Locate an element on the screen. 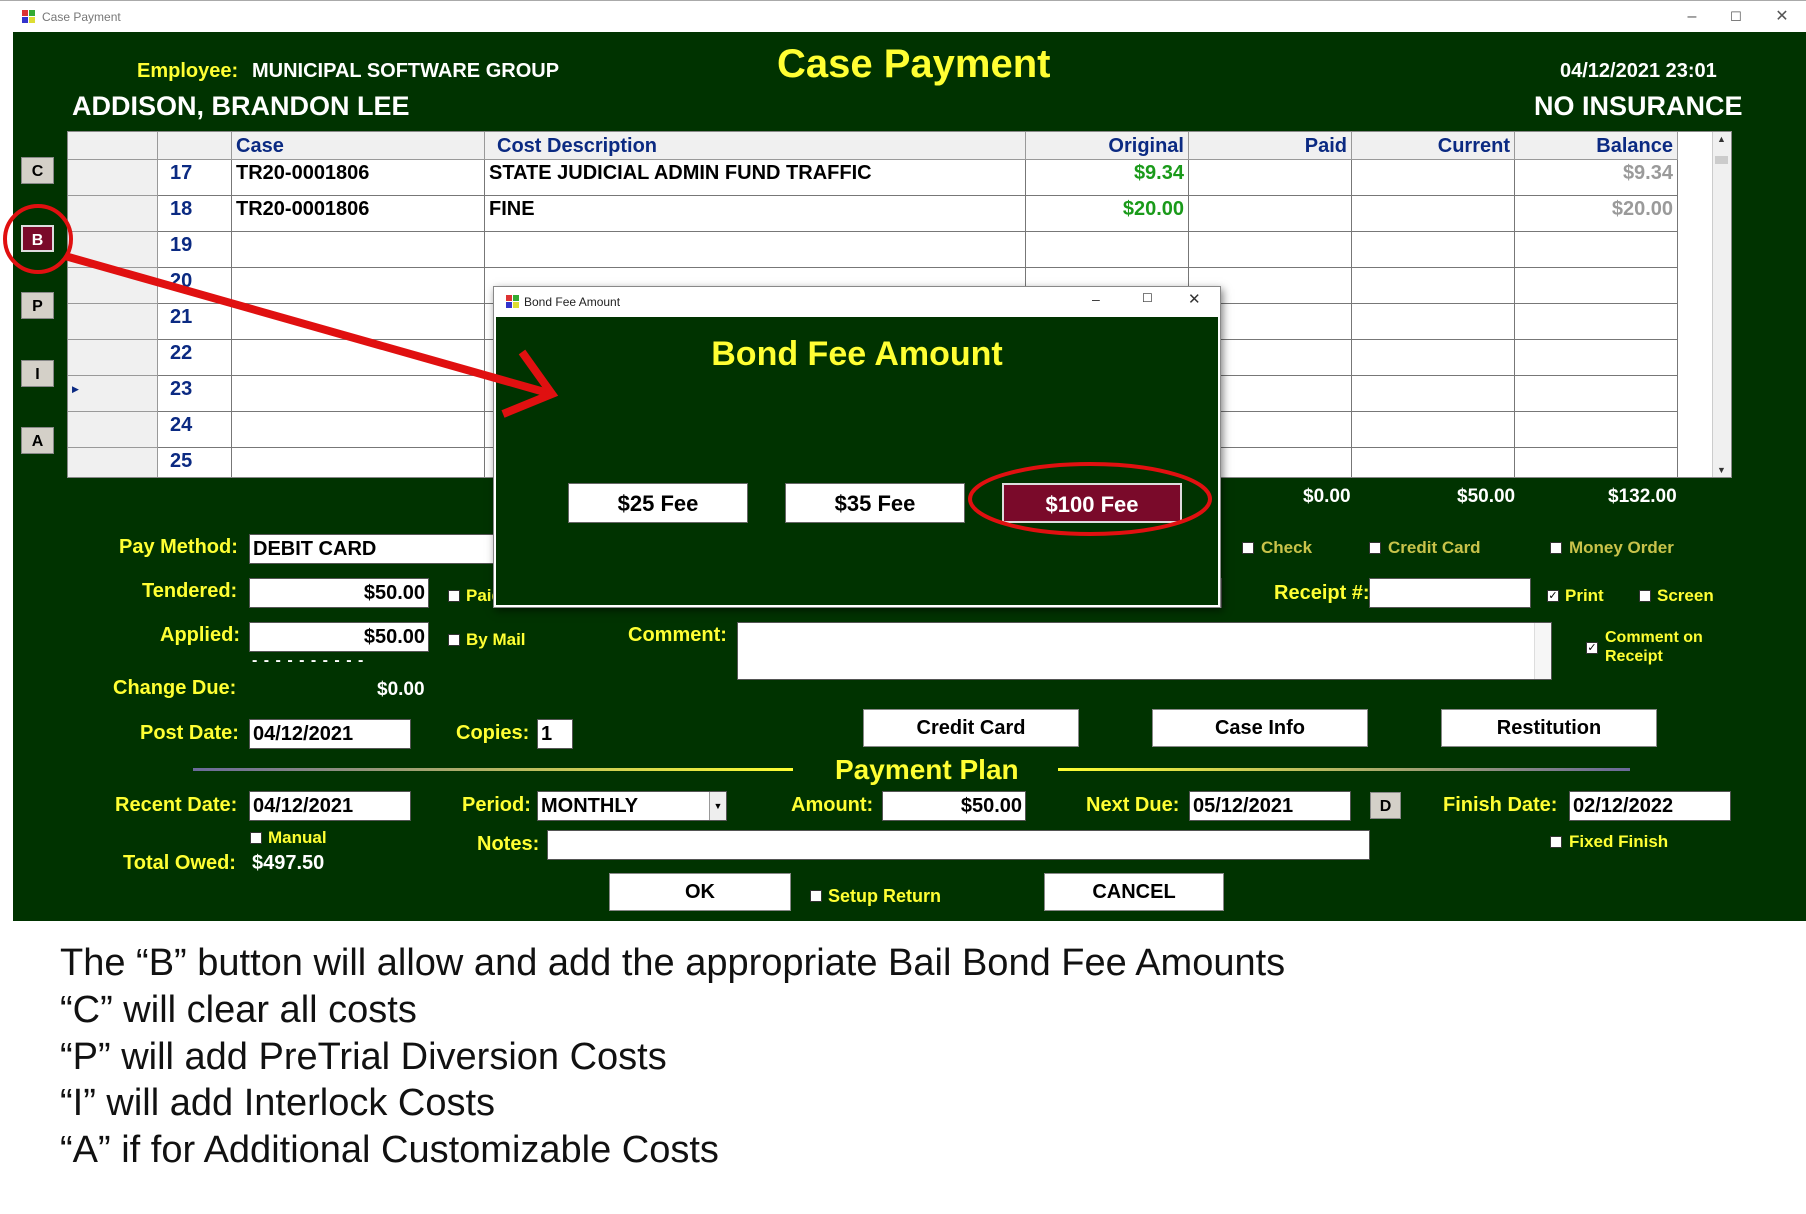  annotation-circle-b is located at coordinates (38, 239).